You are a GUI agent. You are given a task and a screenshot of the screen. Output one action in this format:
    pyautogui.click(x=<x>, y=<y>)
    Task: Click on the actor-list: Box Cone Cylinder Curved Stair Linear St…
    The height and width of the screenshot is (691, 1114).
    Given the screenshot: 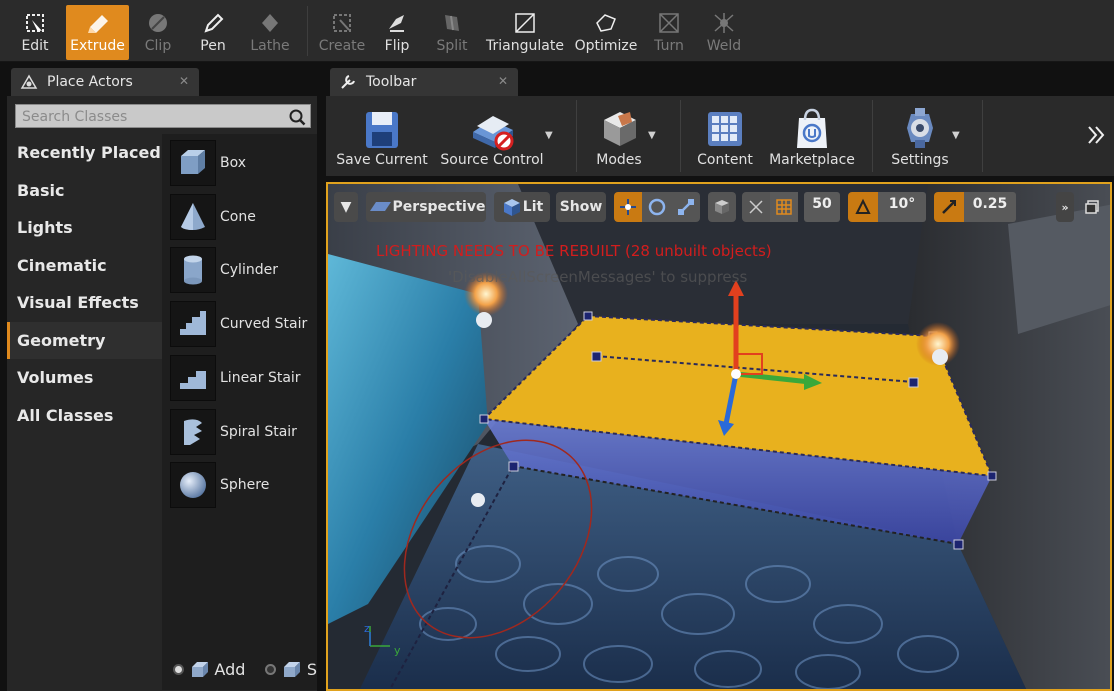 What is the action you would take?
    pyautogui.click(x=239, y=412)
    